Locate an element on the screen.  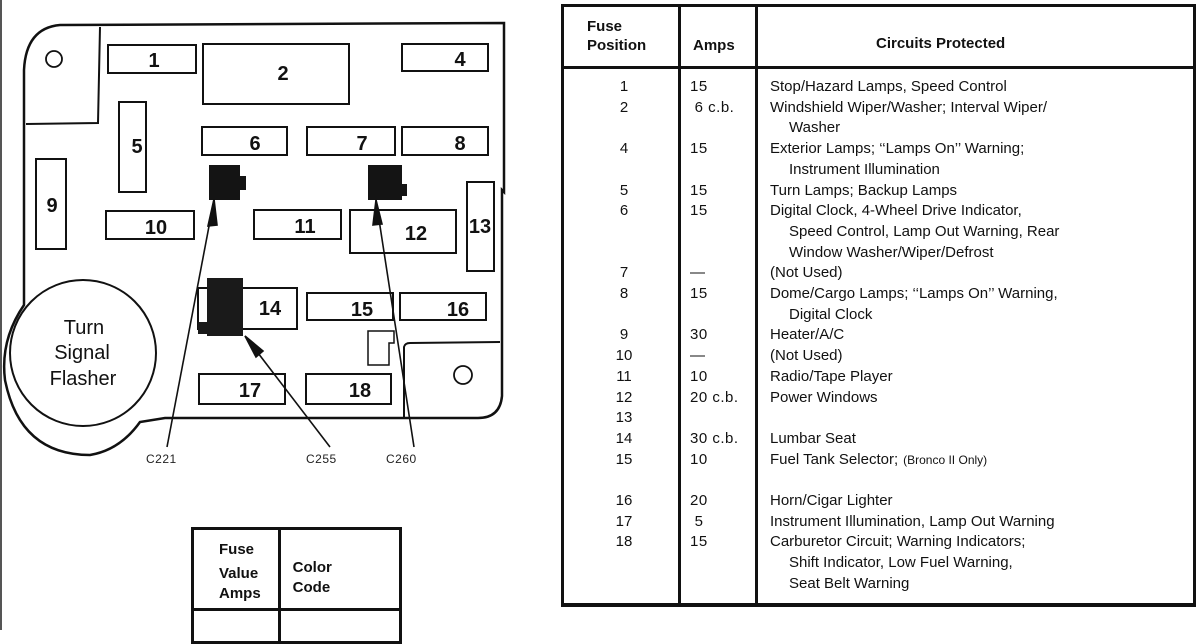
cell-circuits-protected: Horn/Cigar Lighter is located at coordinates (980, 501).